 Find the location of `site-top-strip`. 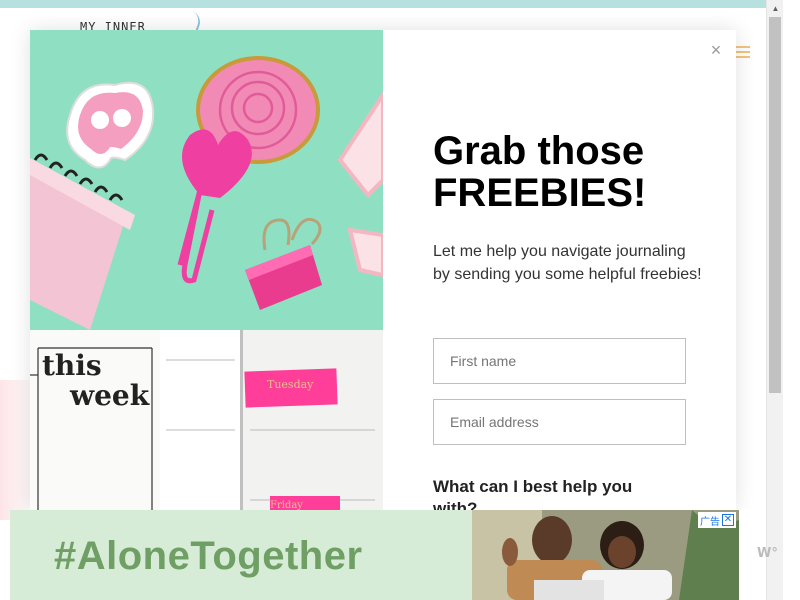

site-top-strip is located at coordinates (383, 4).